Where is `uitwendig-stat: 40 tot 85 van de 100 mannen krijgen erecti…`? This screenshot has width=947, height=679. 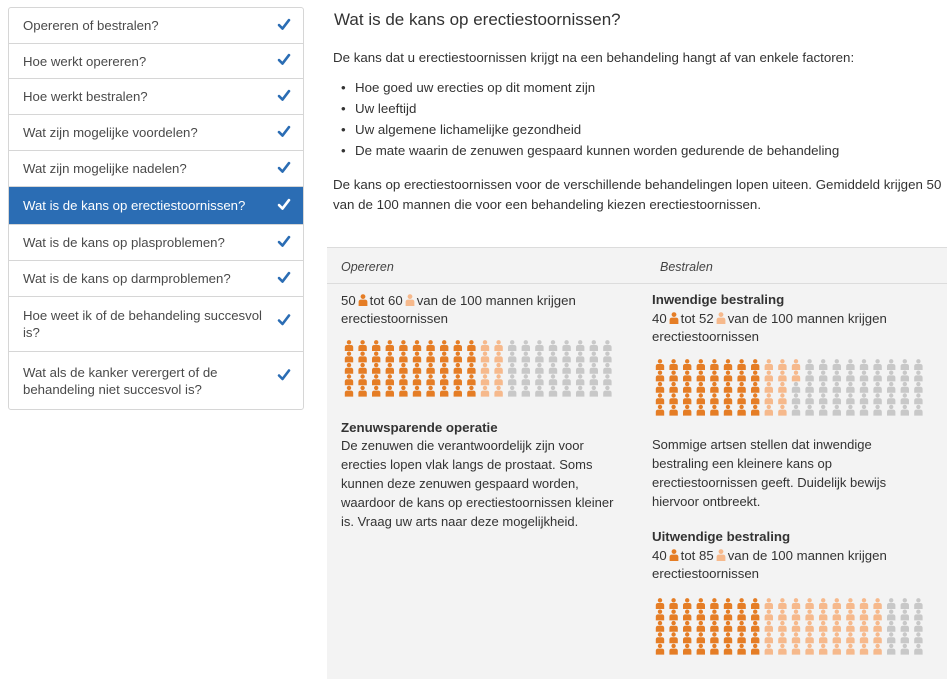
uitwendig-stat: 40 tot 85 van de 100 mannen krijgen erecti… is located at coordinates (797, 565).